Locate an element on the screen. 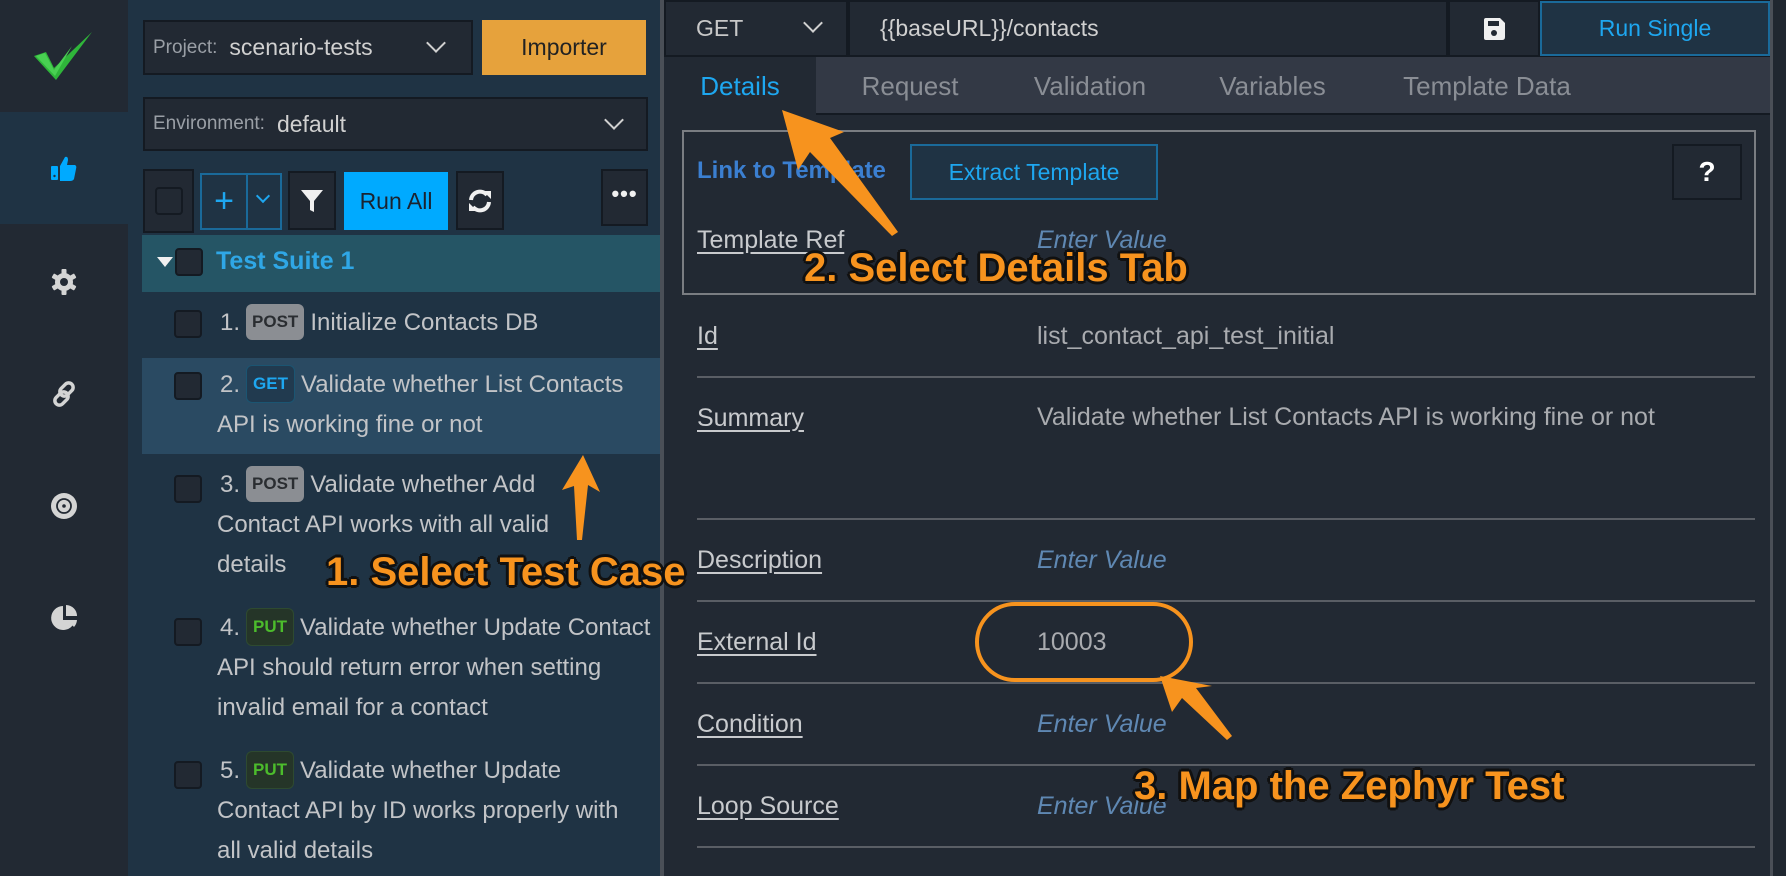 Image resolution: width=1786 pixels, height=876 pixels. annotation-step-3: 3. Map the Zephyr Test is located at coordinates (1349, 786).